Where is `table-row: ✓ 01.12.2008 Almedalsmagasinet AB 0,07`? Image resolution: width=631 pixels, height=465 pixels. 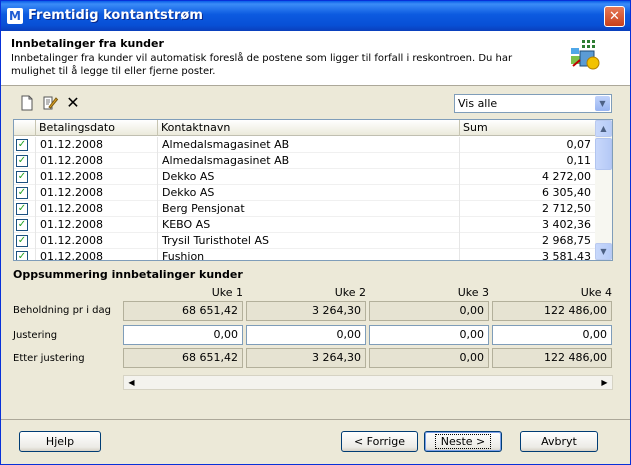
table-row: ✓ 01.12.2008 Almedalsmagasinet AB 0,07 is located at coordinates (305, 145).